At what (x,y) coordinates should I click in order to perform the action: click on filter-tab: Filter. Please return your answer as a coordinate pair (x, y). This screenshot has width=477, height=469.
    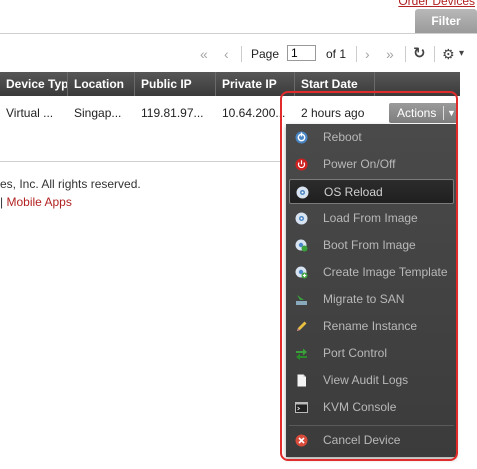
    Looking at the image, I should click on (446, 21).